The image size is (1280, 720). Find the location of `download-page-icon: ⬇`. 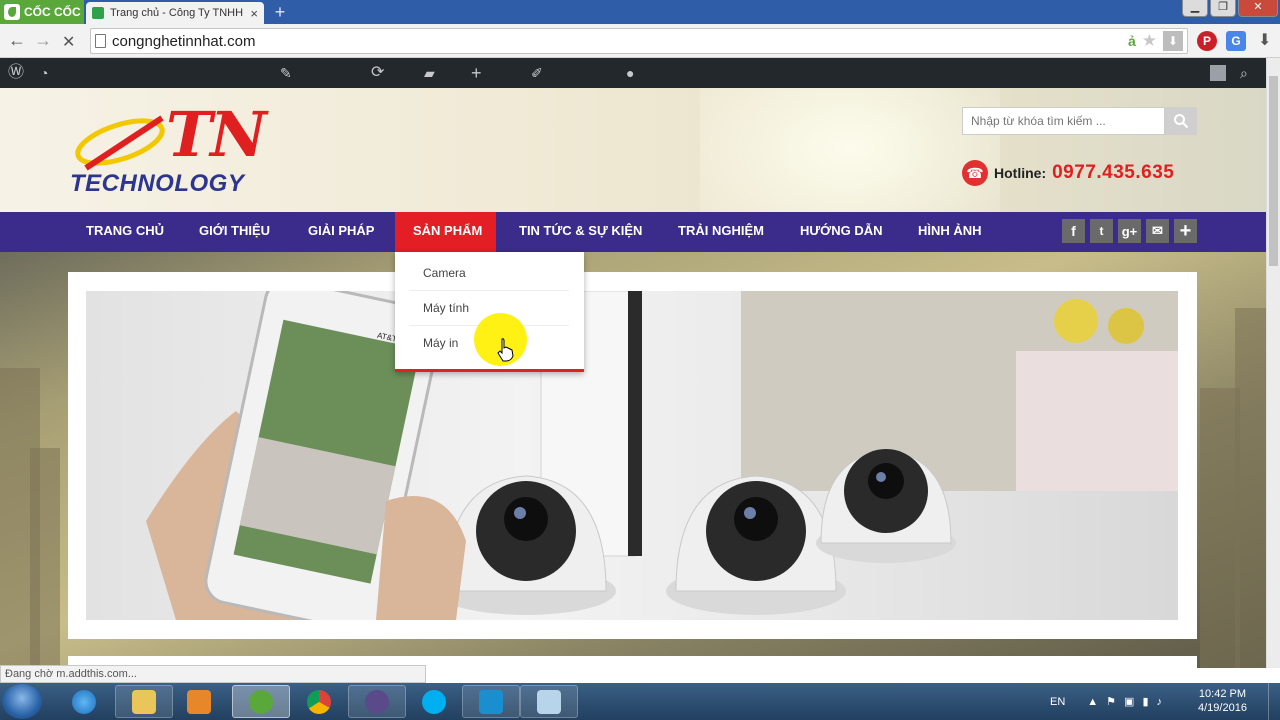

download-page-icon: ⬇ is located at coordinates (1173, 41).